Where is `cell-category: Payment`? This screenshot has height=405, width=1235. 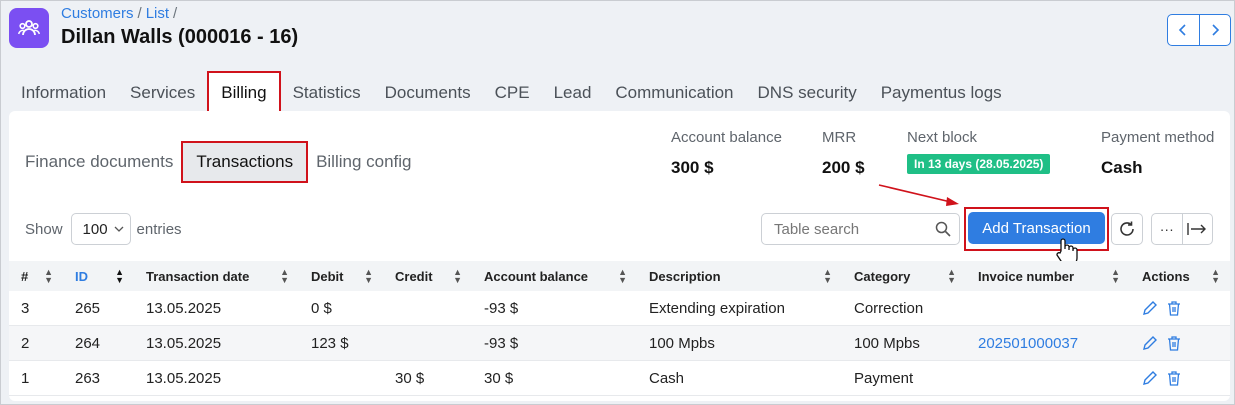
cell-category: Payment is located at coordinates (884, 378).